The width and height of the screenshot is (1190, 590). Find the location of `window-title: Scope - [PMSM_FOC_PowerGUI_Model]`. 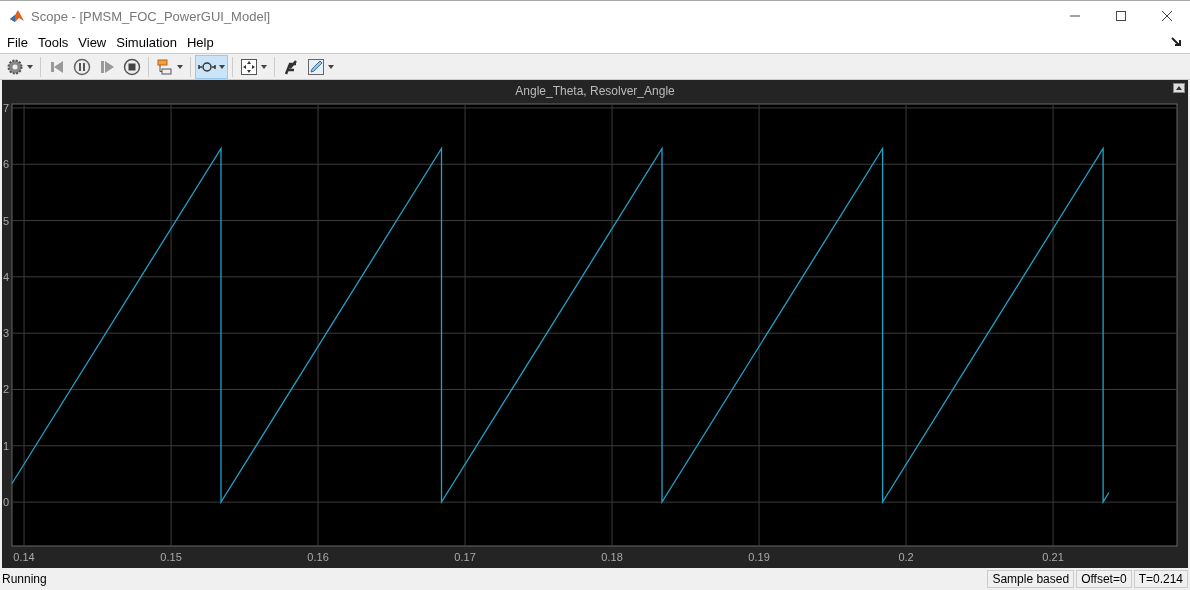

window-title: Scope - [PMSM_FOC_PowerGUI_Model] is located at coordinates (151, 16).